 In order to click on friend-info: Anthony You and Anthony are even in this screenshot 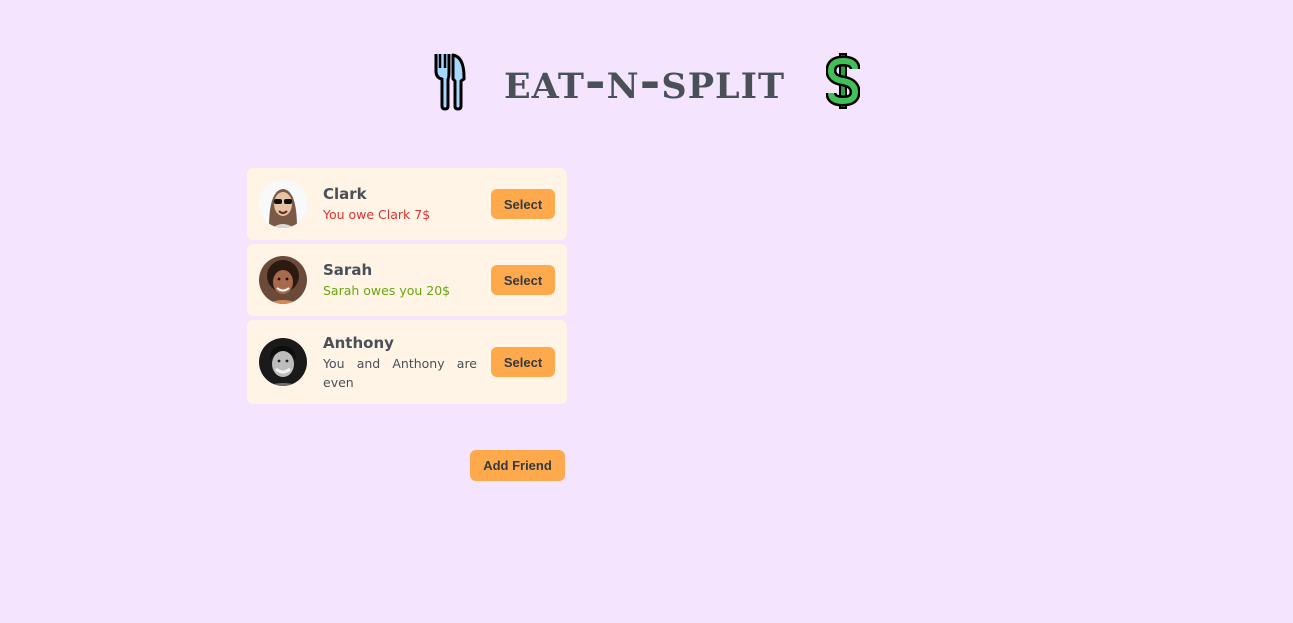, I will do `click(401, 362)`.